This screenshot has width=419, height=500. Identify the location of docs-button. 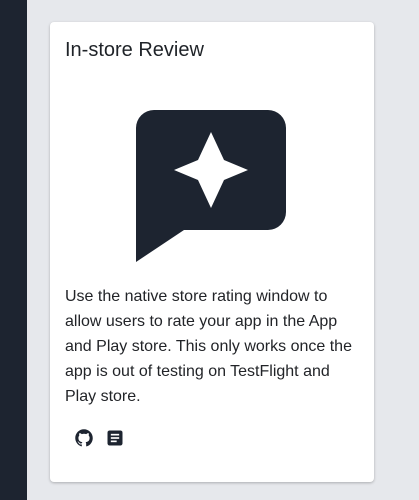
(115, 438).